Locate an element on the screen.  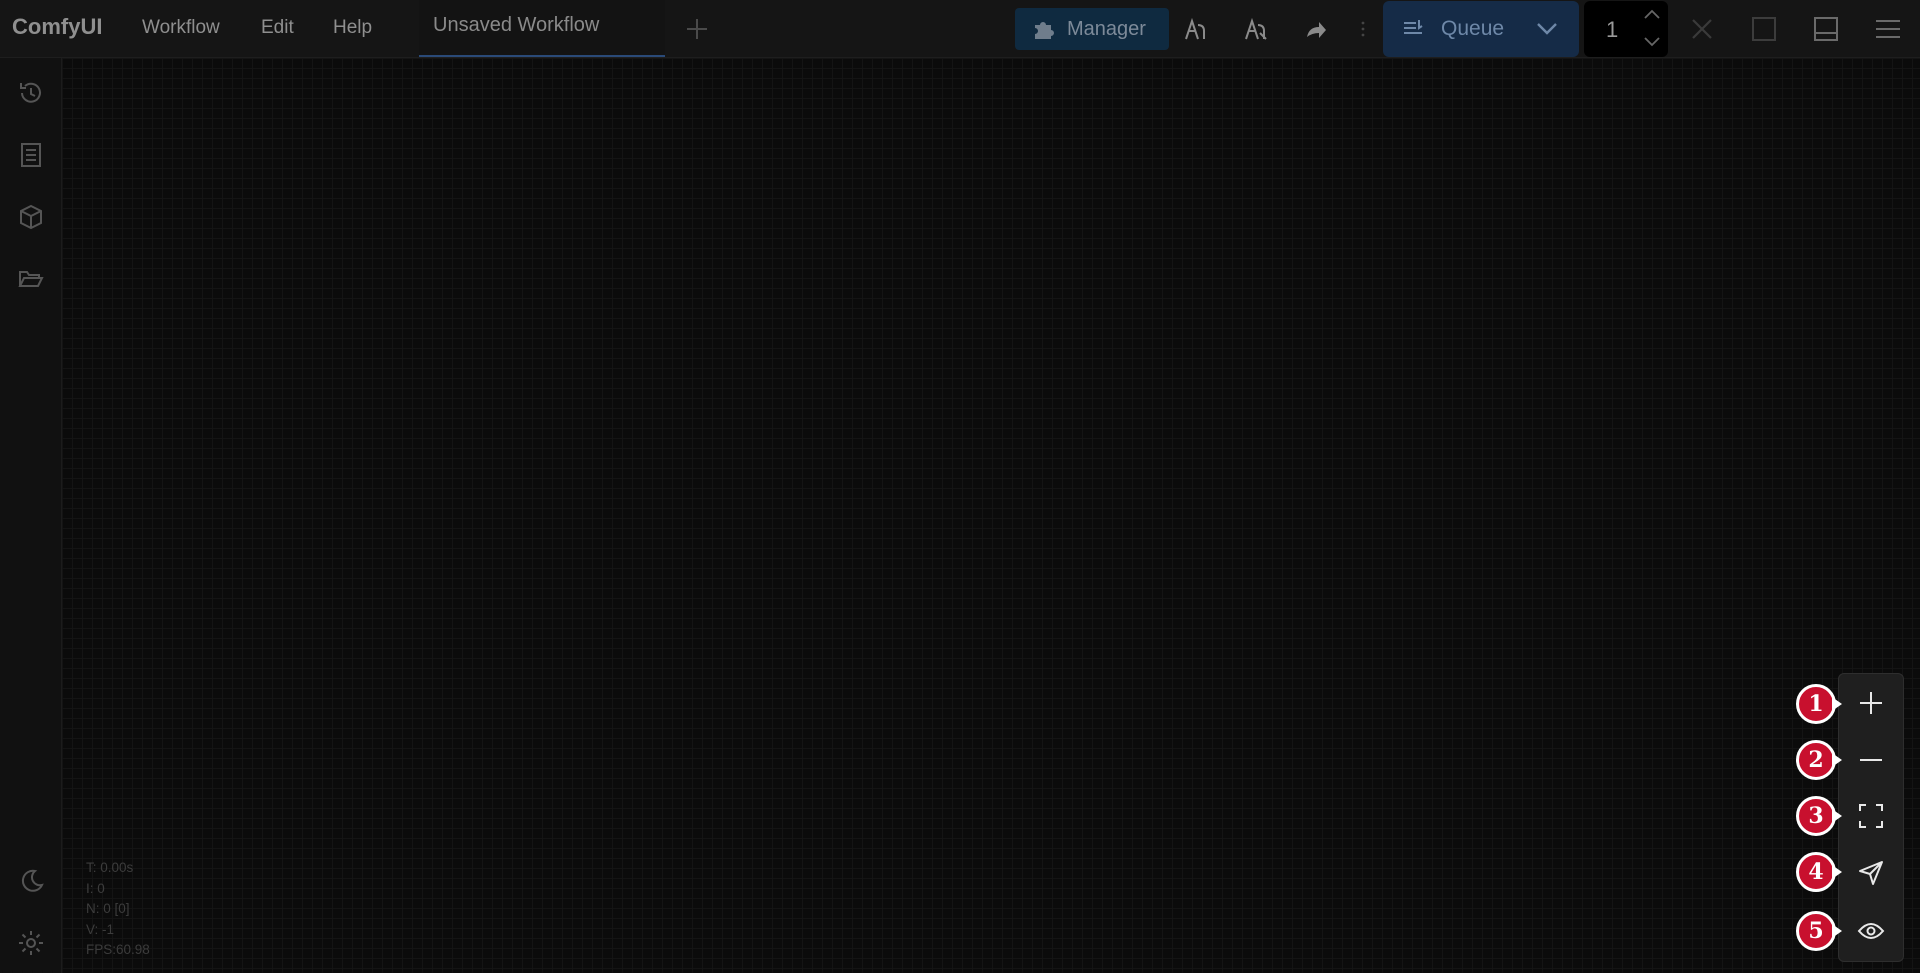
unload-models-button is located at coordinates (1196, 29).